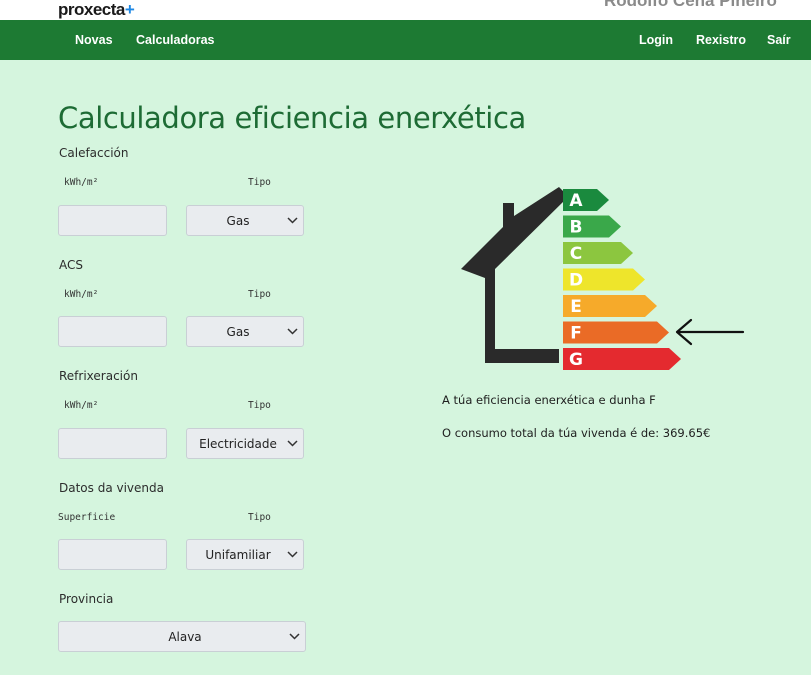 This screenshot has width=811, height=675. What do you see at coordinates (405, 40) in the screenshot?
I see `main-navbar: Novas Calculadoras Login Rexistro Saír` at bounding box center [405, 40].